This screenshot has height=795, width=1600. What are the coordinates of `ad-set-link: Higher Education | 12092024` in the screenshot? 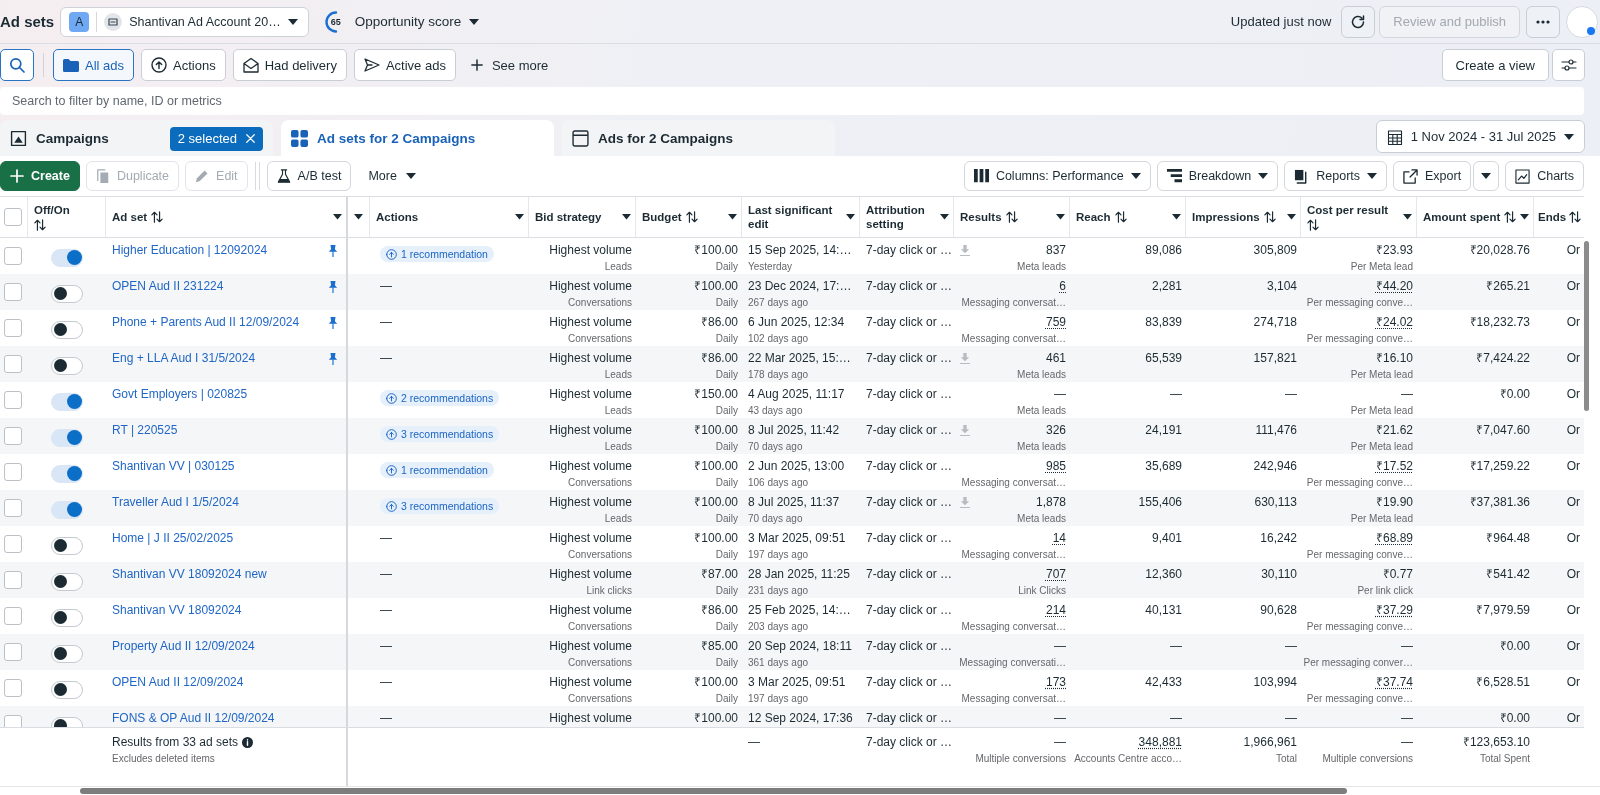 It's located at (190, 250).